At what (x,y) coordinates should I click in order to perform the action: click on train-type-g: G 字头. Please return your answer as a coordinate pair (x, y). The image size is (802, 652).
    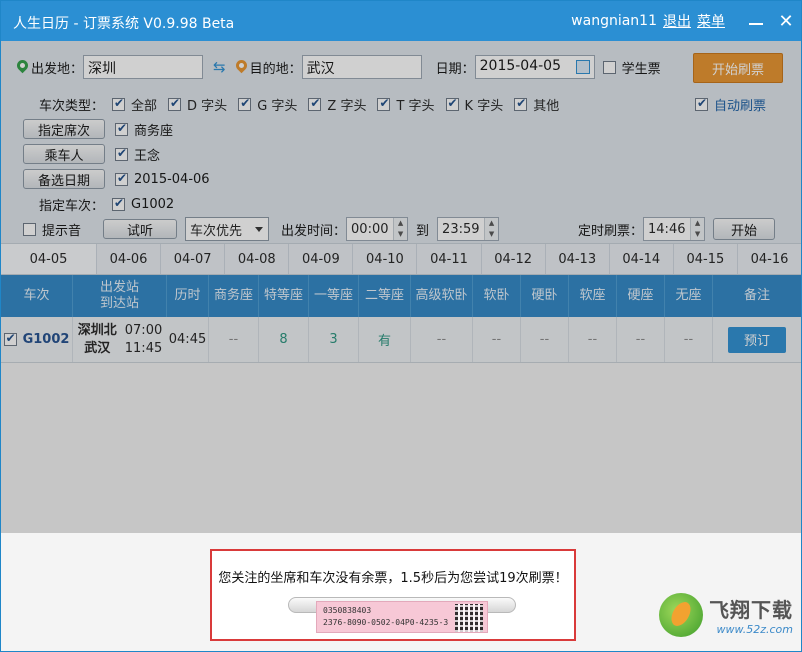
    Looking at the image, I should click on (267, 104).